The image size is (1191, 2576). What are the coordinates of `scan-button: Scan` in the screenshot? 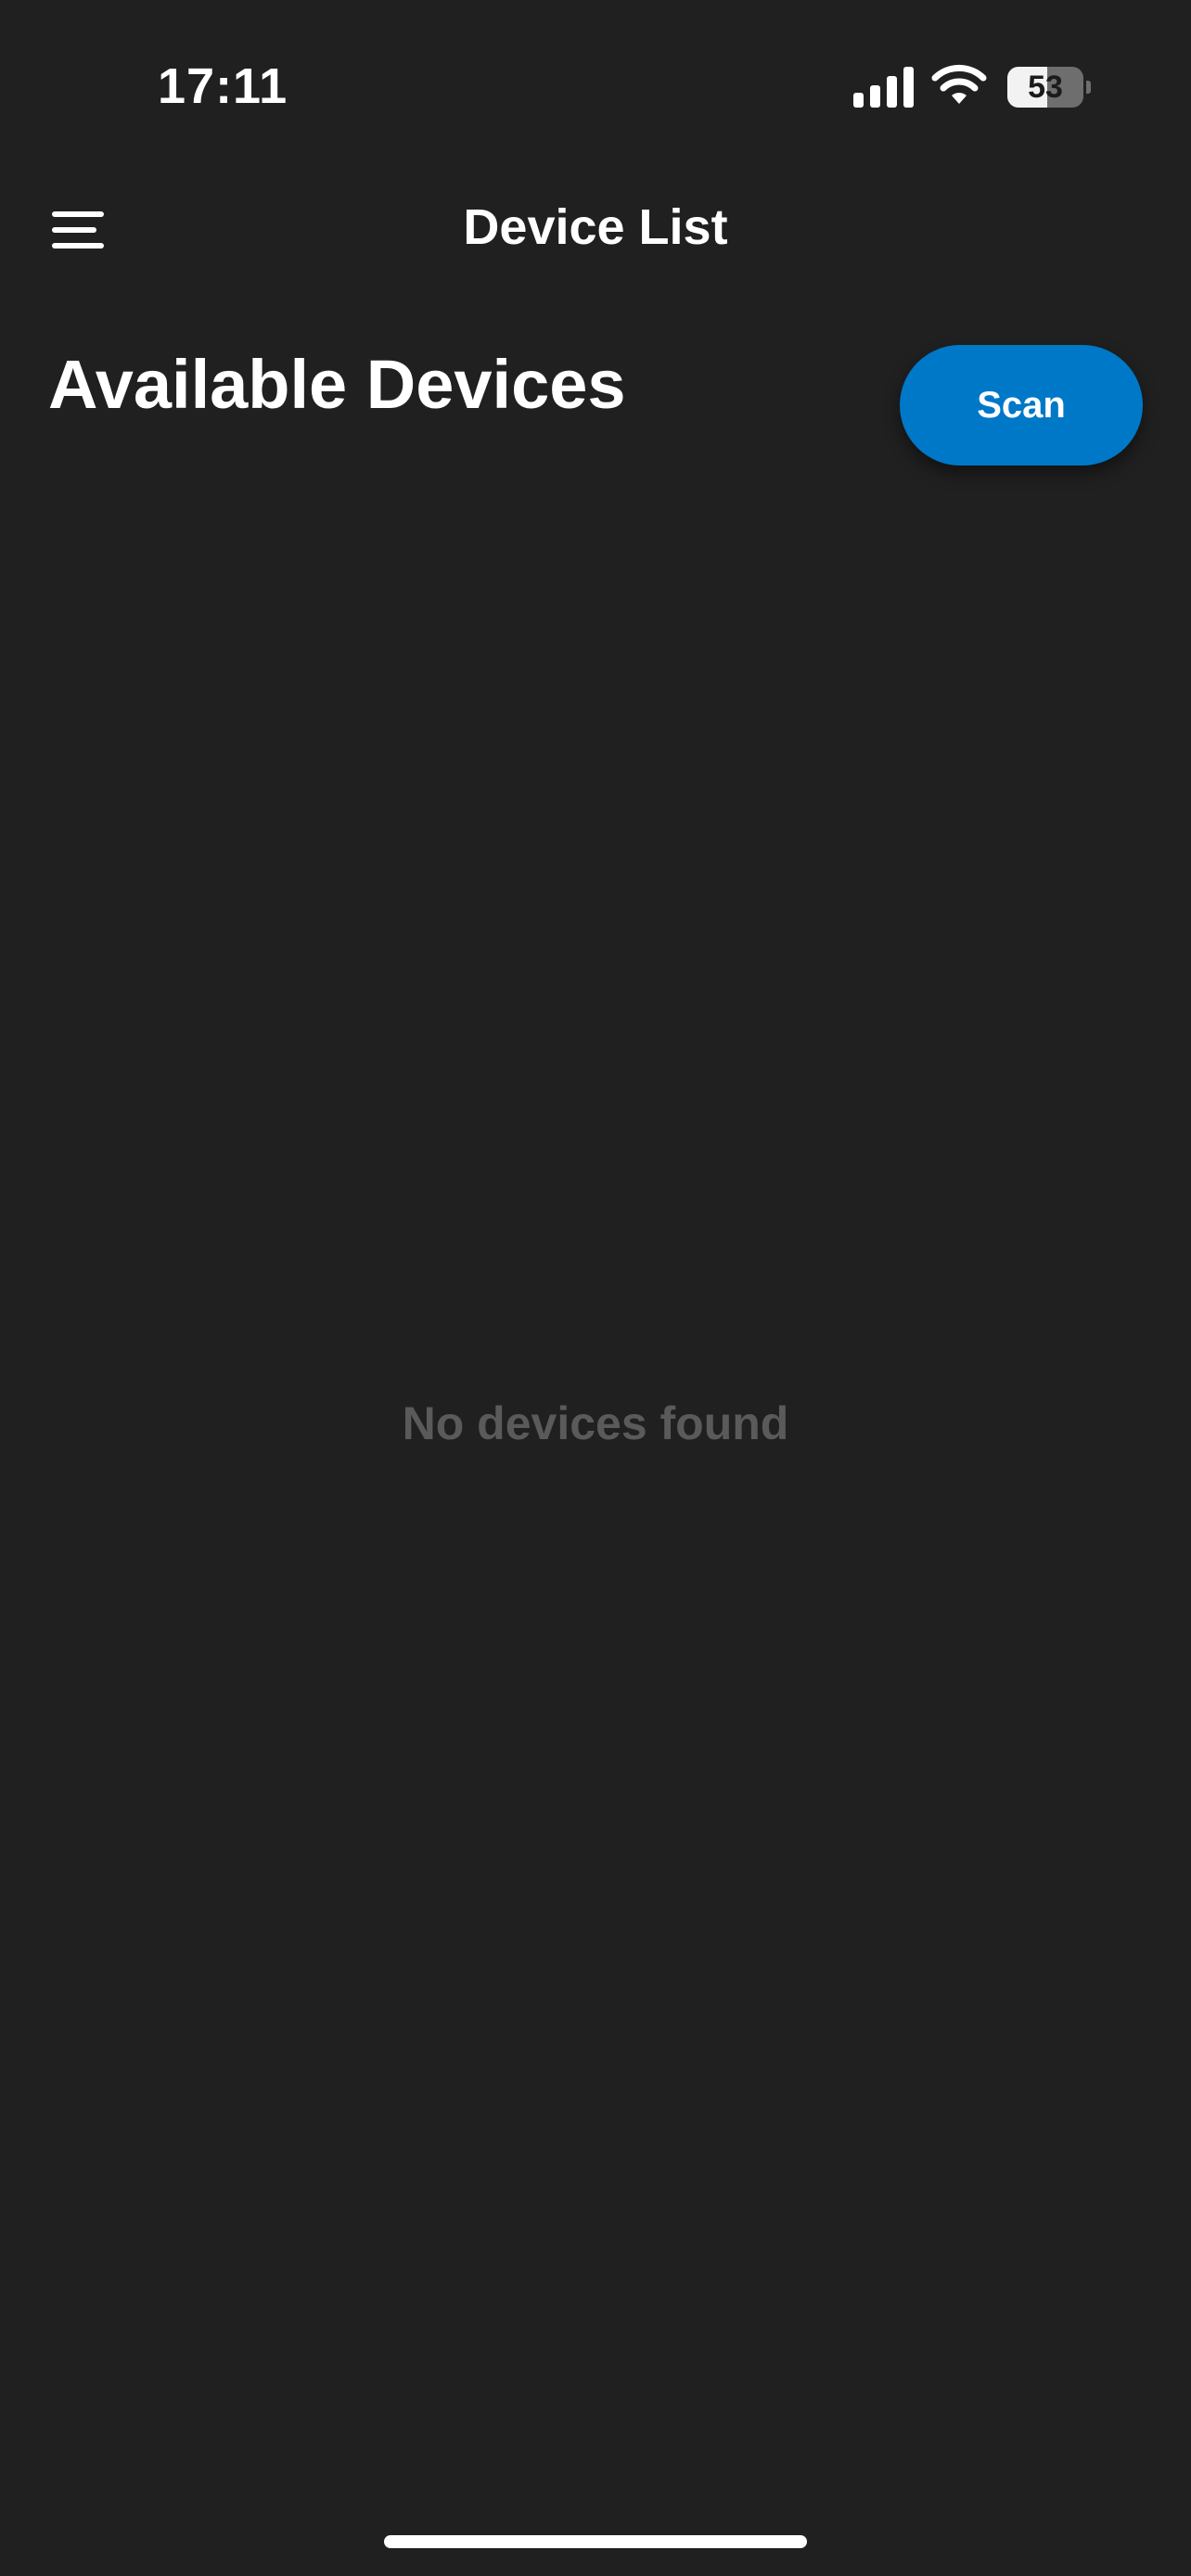 It's located at (1022, 405).